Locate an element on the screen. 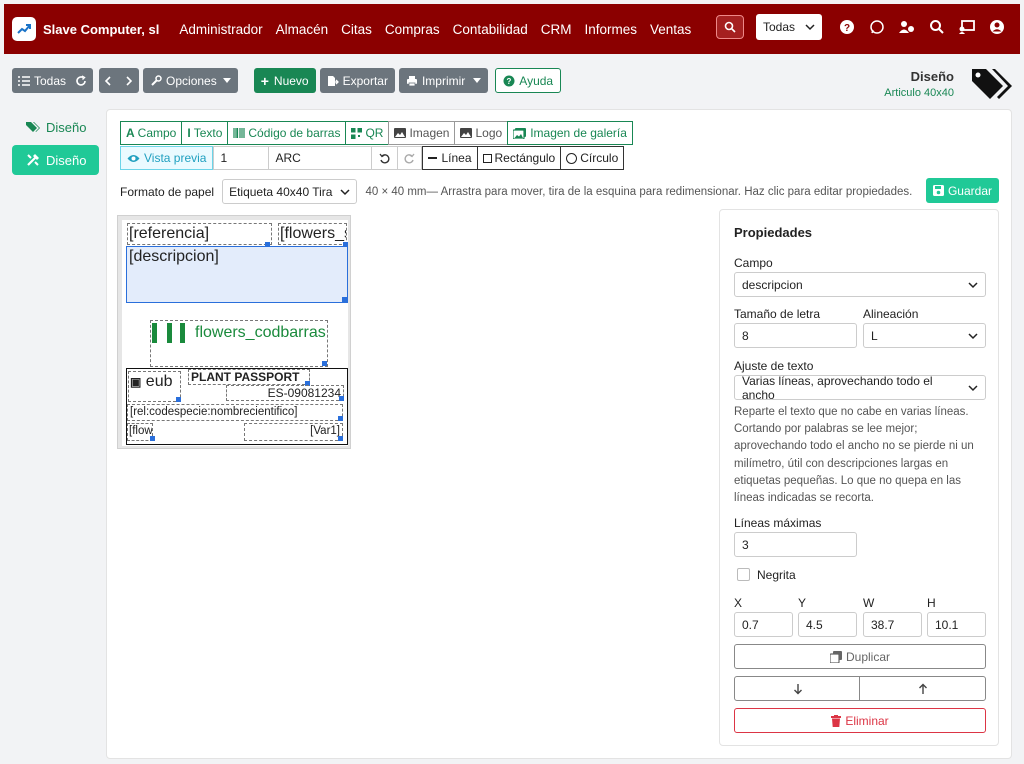 The width and height of the screenshot is (1024, 764). insert-image-button: Imagen is located at coordinates (422, 133).